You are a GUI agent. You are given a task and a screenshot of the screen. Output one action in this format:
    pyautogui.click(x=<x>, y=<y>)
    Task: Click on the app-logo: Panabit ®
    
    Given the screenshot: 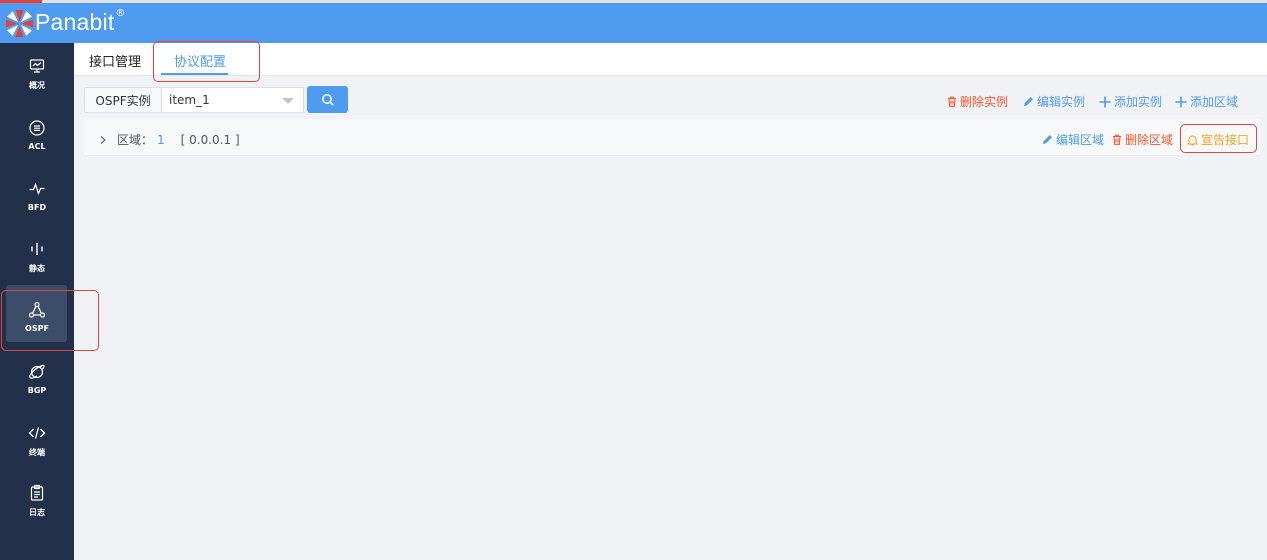 What is the action you would take?
    pyautogui.click(x=64, y=23)
    